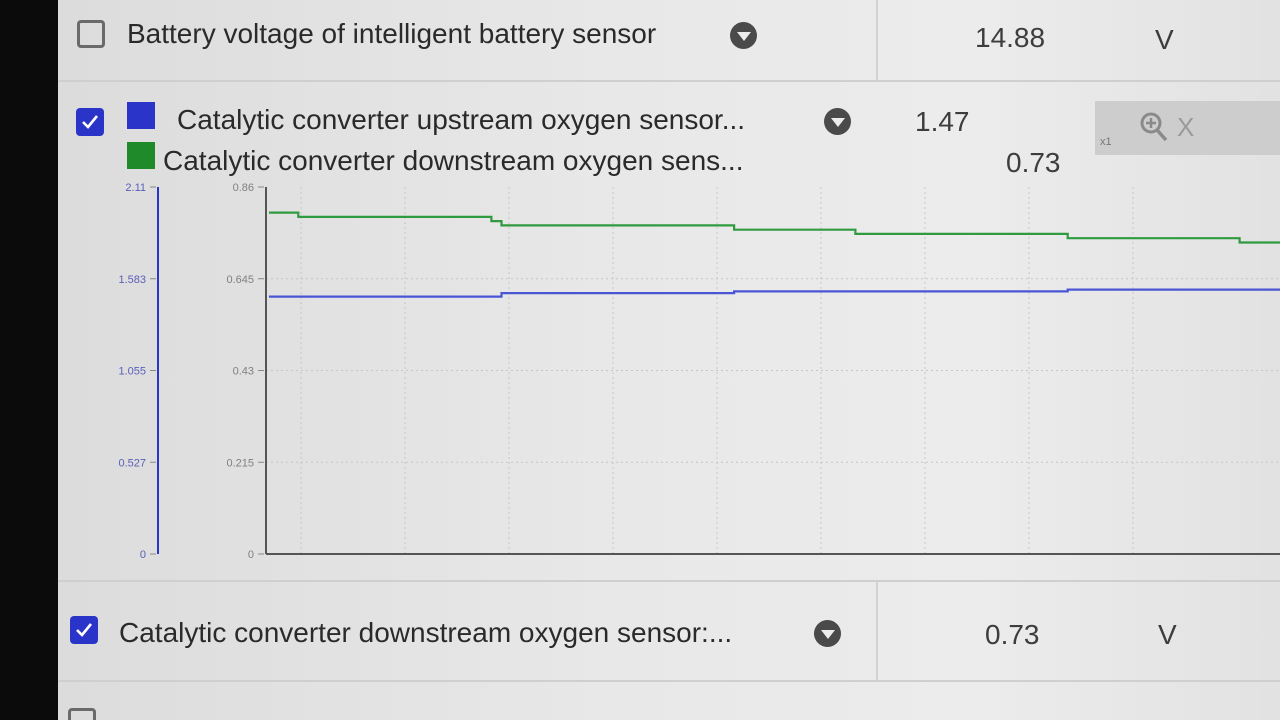  I want to click on close-zoom-button: X, so click(1185, 127).